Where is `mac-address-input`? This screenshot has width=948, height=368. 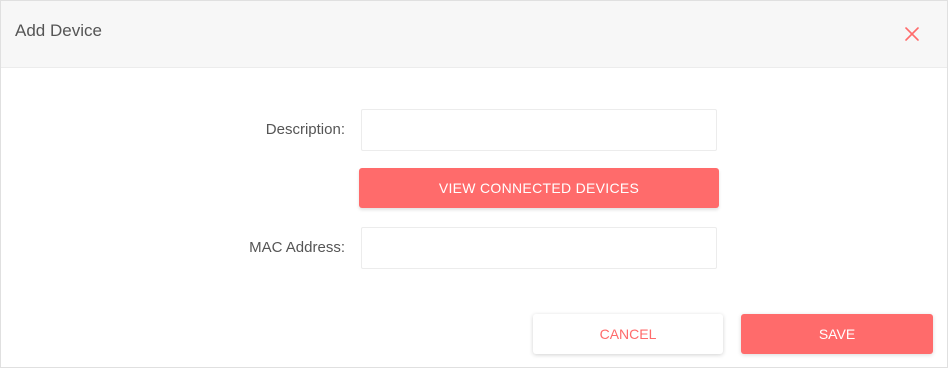
mac-address-input is located at coordinates (539, 248).